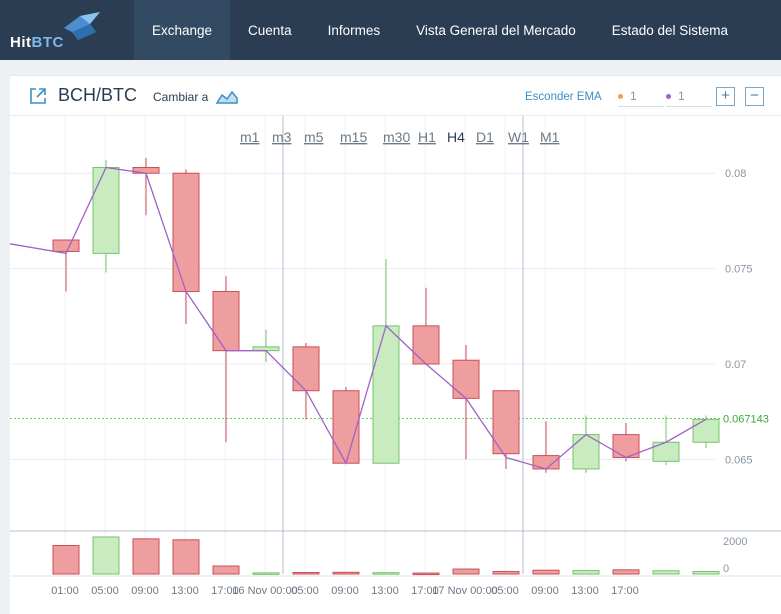 Image resolution: width=781 pixels, height=614 pixels. Describe the element at coordinates (550, 137) in the screenshot. I see `timeframe-m1-button: M1` at that location.